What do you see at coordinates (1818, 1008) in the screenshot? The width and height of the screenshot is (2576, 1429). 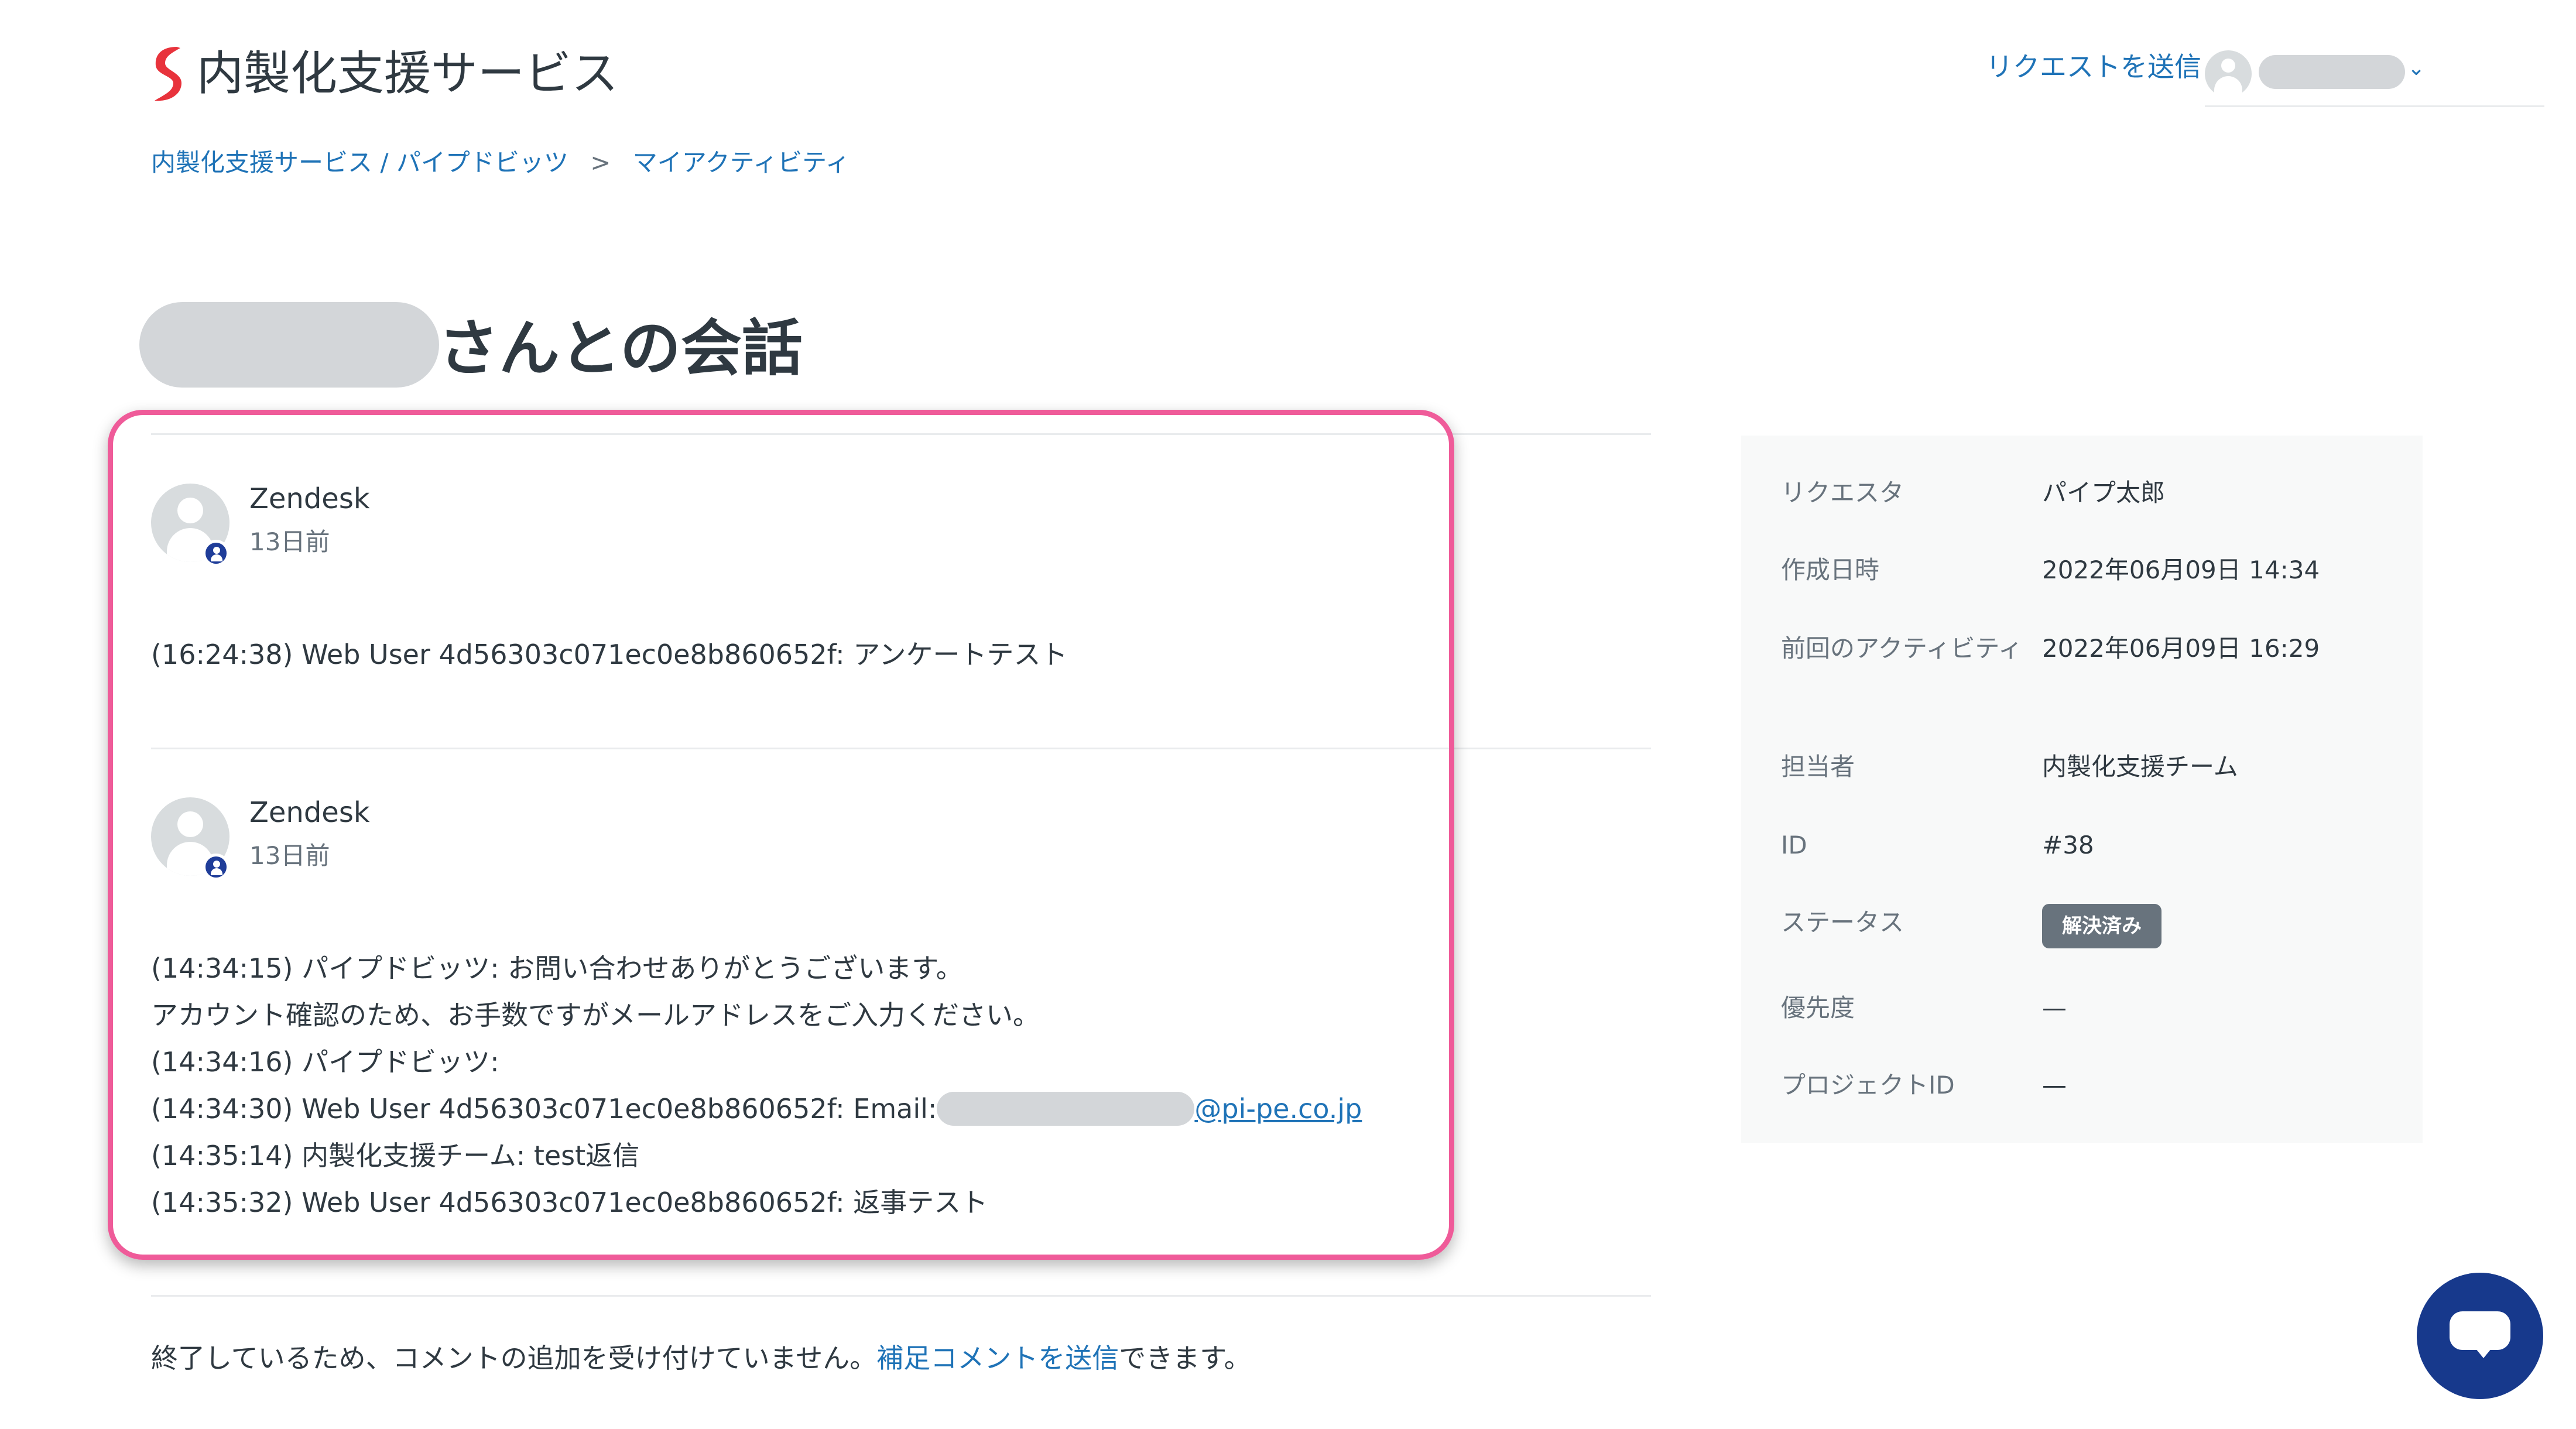 I see `priority-label: 優先度` at bounding box center [1818, 1008].